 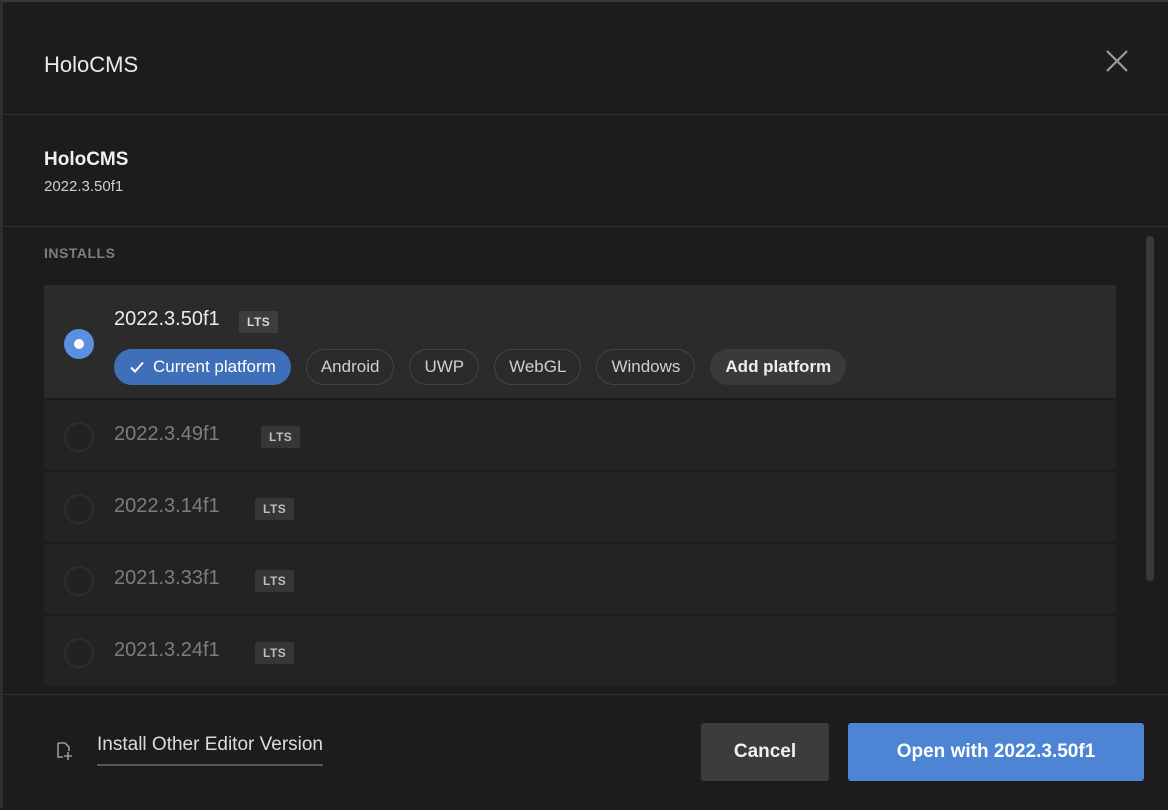 I want to click on cancel-button: Cancel, so click(x=765, y=752).